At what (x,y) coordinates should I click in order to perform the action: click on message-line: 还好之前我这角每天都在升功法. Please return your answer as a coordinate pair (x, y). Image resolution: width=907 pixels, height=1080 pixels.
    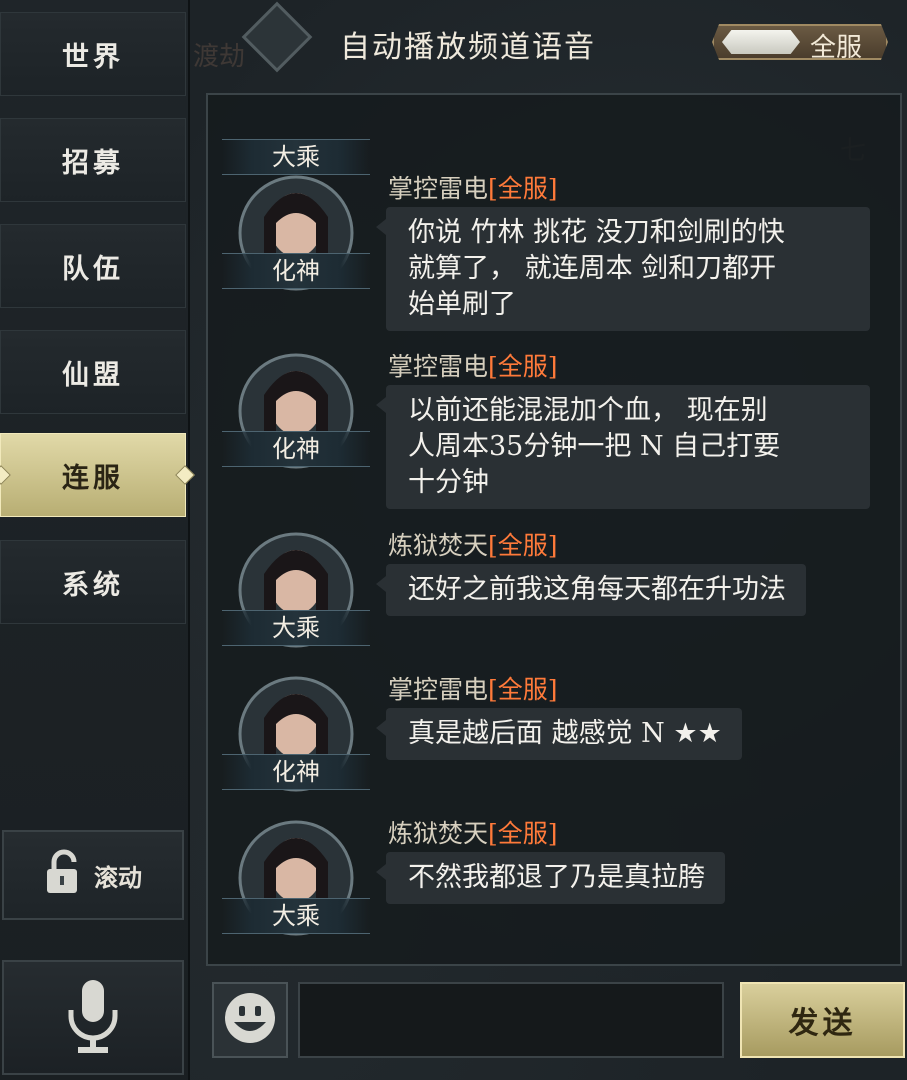
    Looking at the image, I should click on (597, 589).